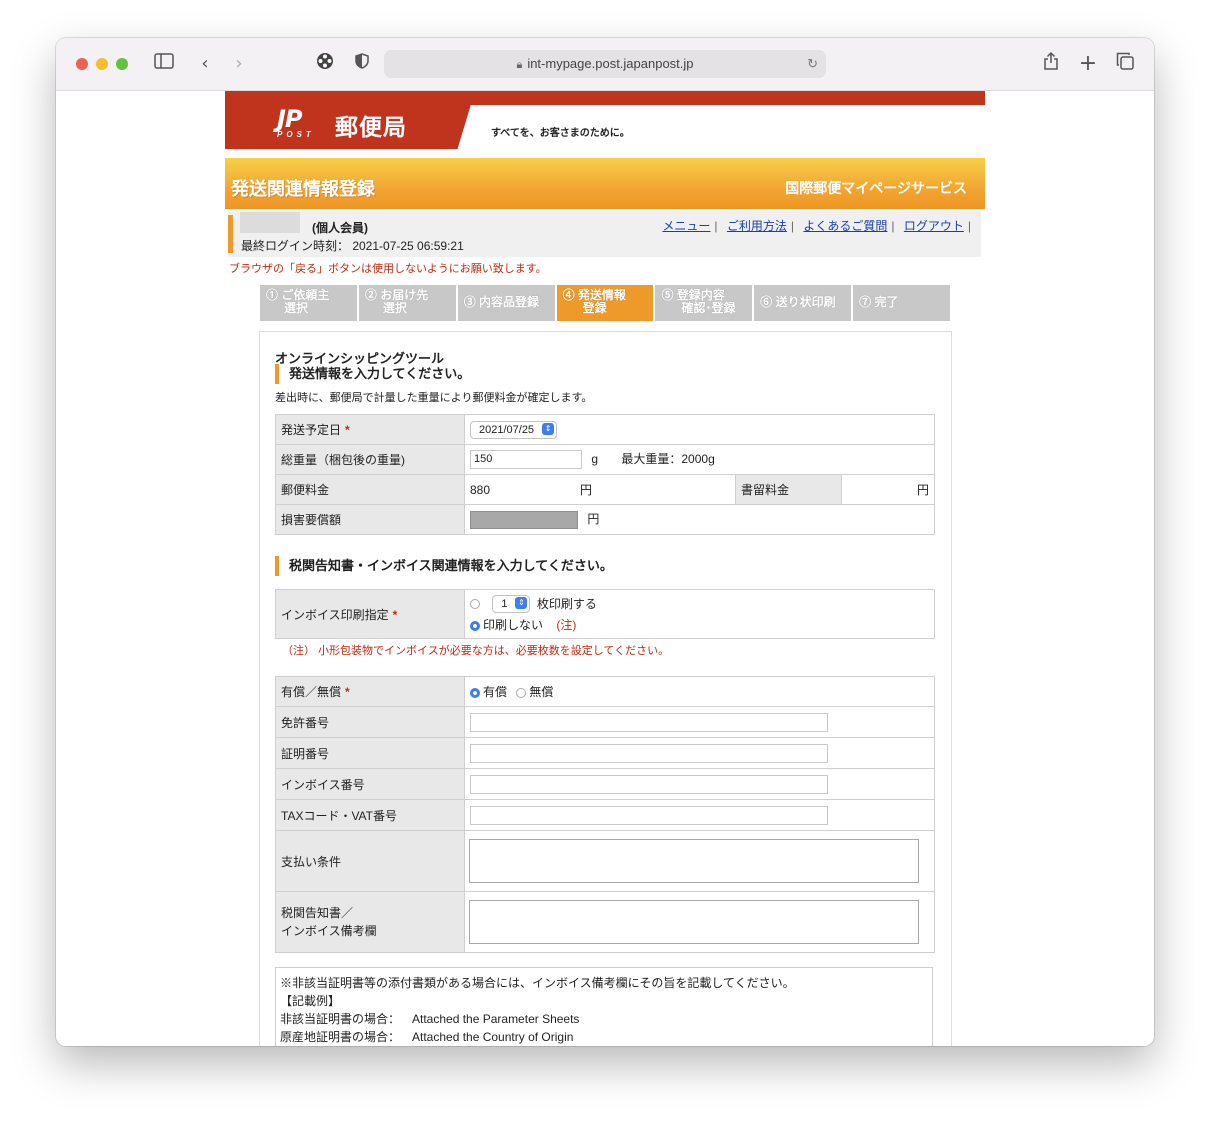 The image size is (1210, 1121). What do you see at coordinates (600, 489) in the screenshot?
I see `postage-cell: 880 円` at bounding box center [600, 489].